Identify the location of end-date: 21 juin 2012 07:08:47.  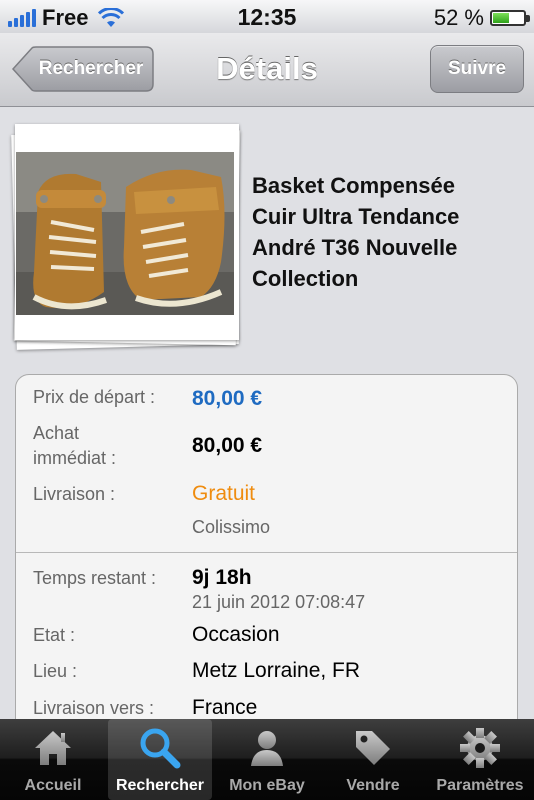
(279, 602).